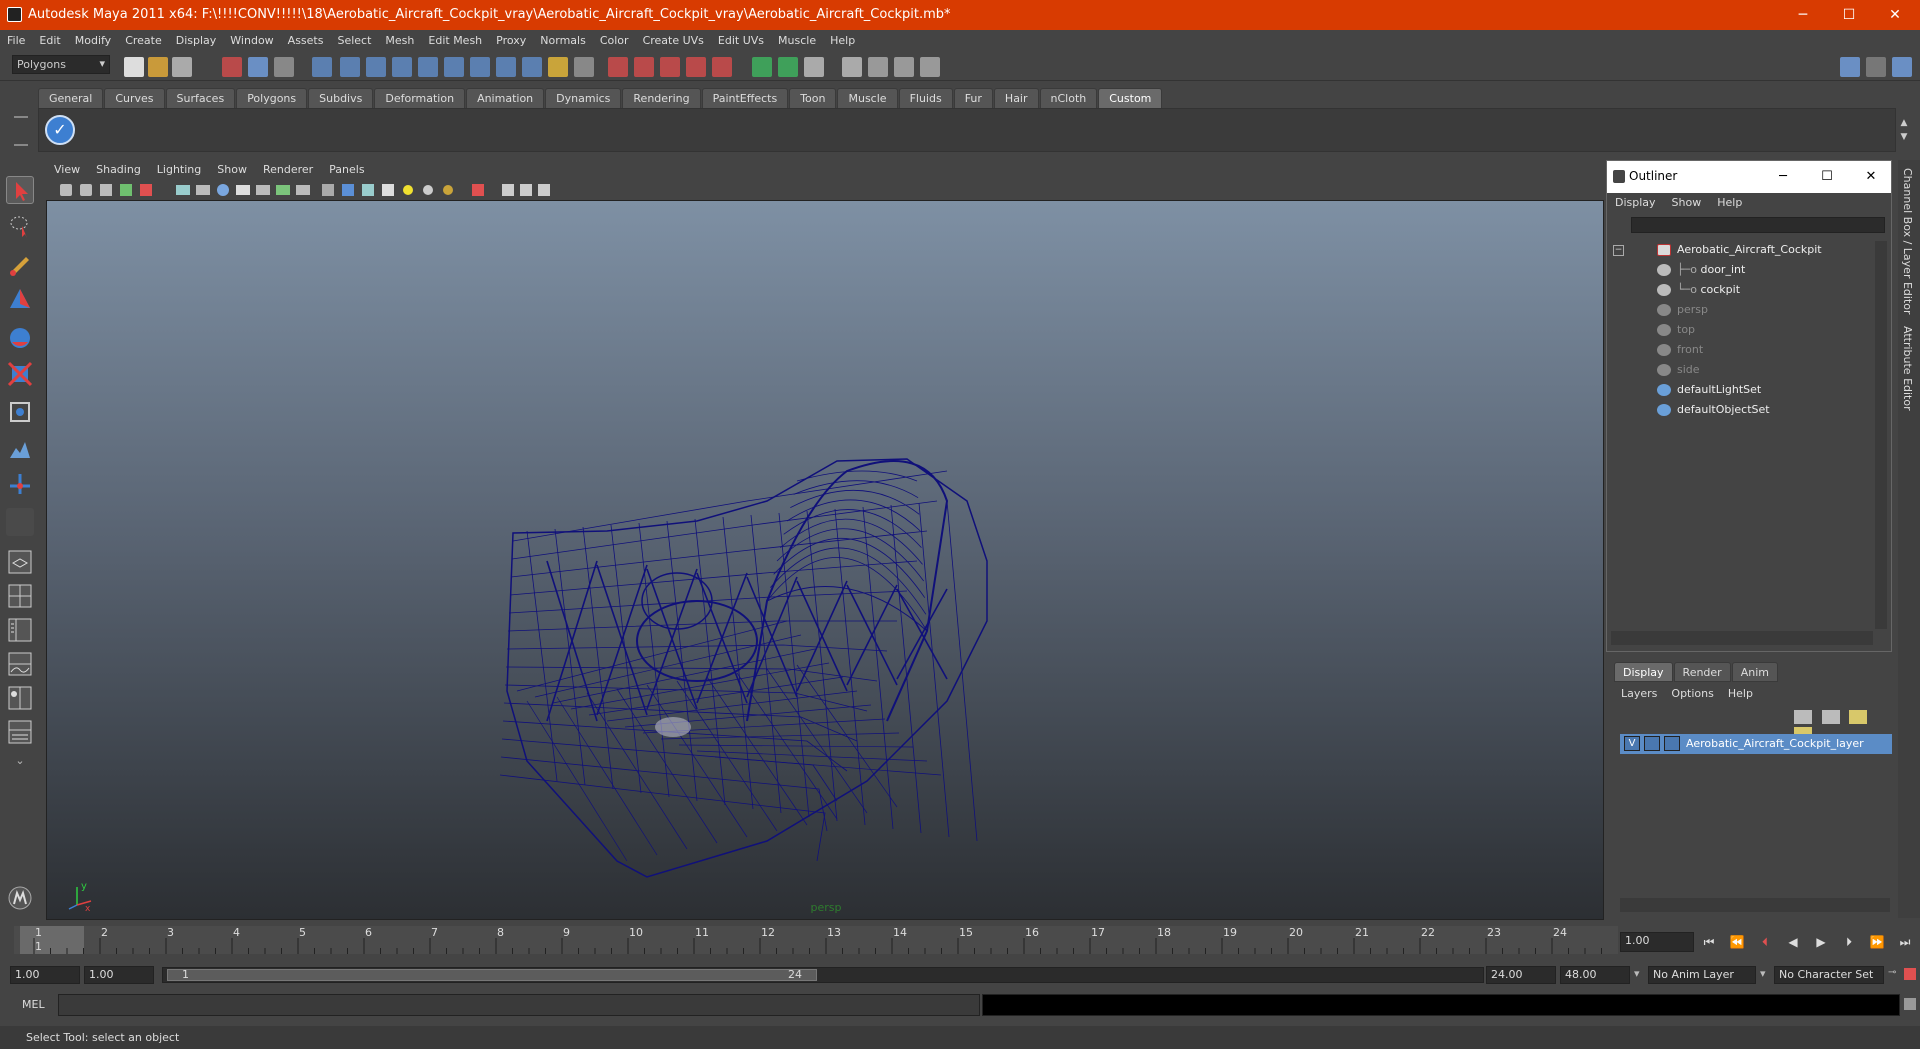 This screenshot has height=1049, width=1920. I want to click on command-input, so click(519, 1005).